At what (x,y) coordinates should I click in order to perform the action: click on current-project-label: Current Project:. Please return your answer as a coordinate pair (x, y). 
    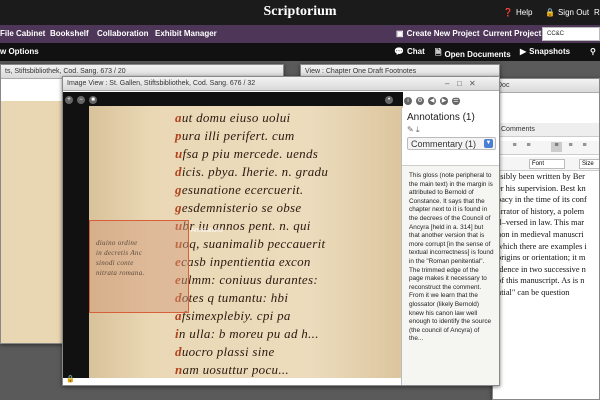
    Looking at the image, I should click on (513, 33).